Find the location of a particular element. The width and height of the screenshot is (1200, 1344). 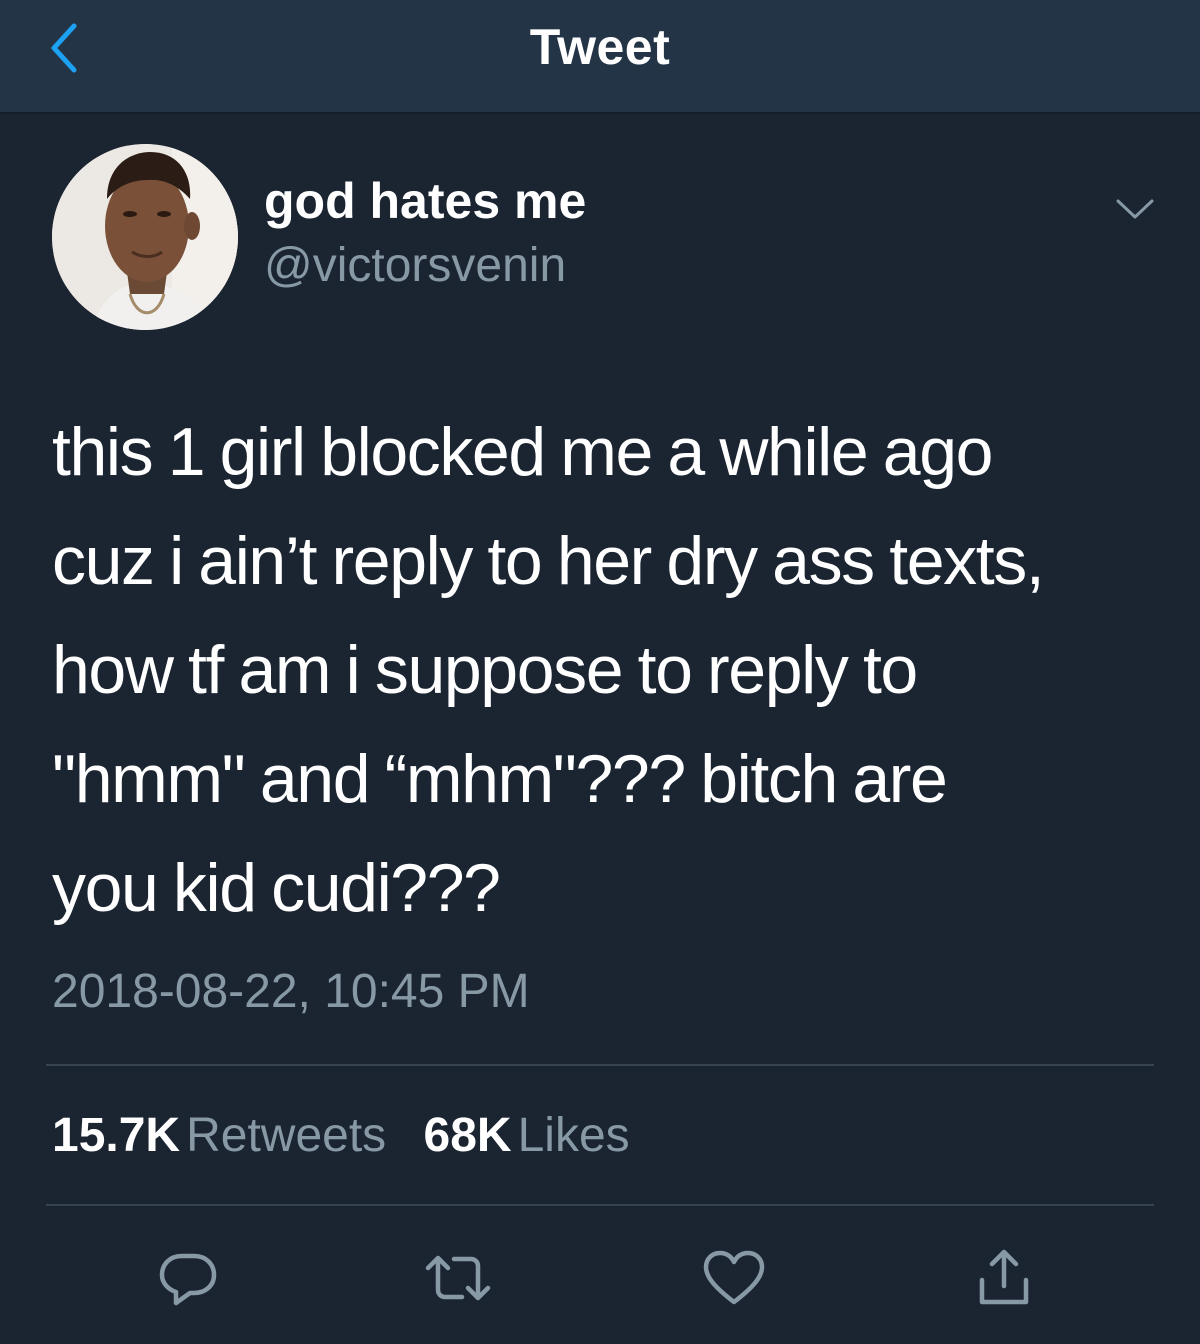

retweet-icon is located at coordinates (458, 1278).